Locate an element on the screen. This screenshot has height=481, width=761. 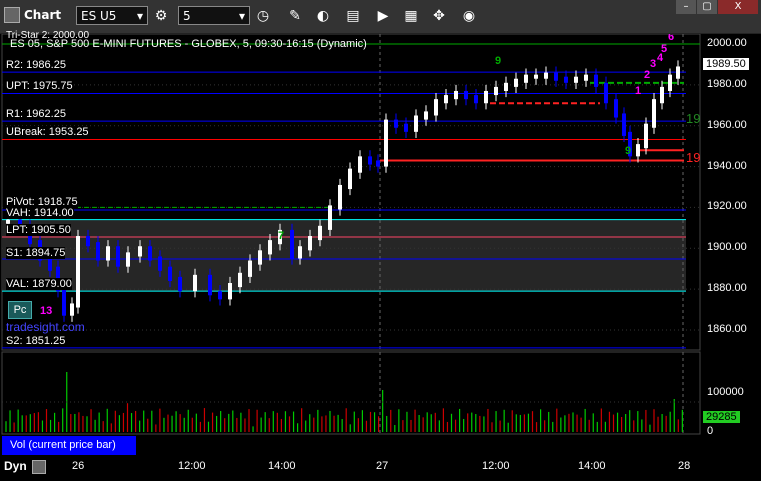
level-label: VAH: 1914.00 is located at coordinates (40, 213).